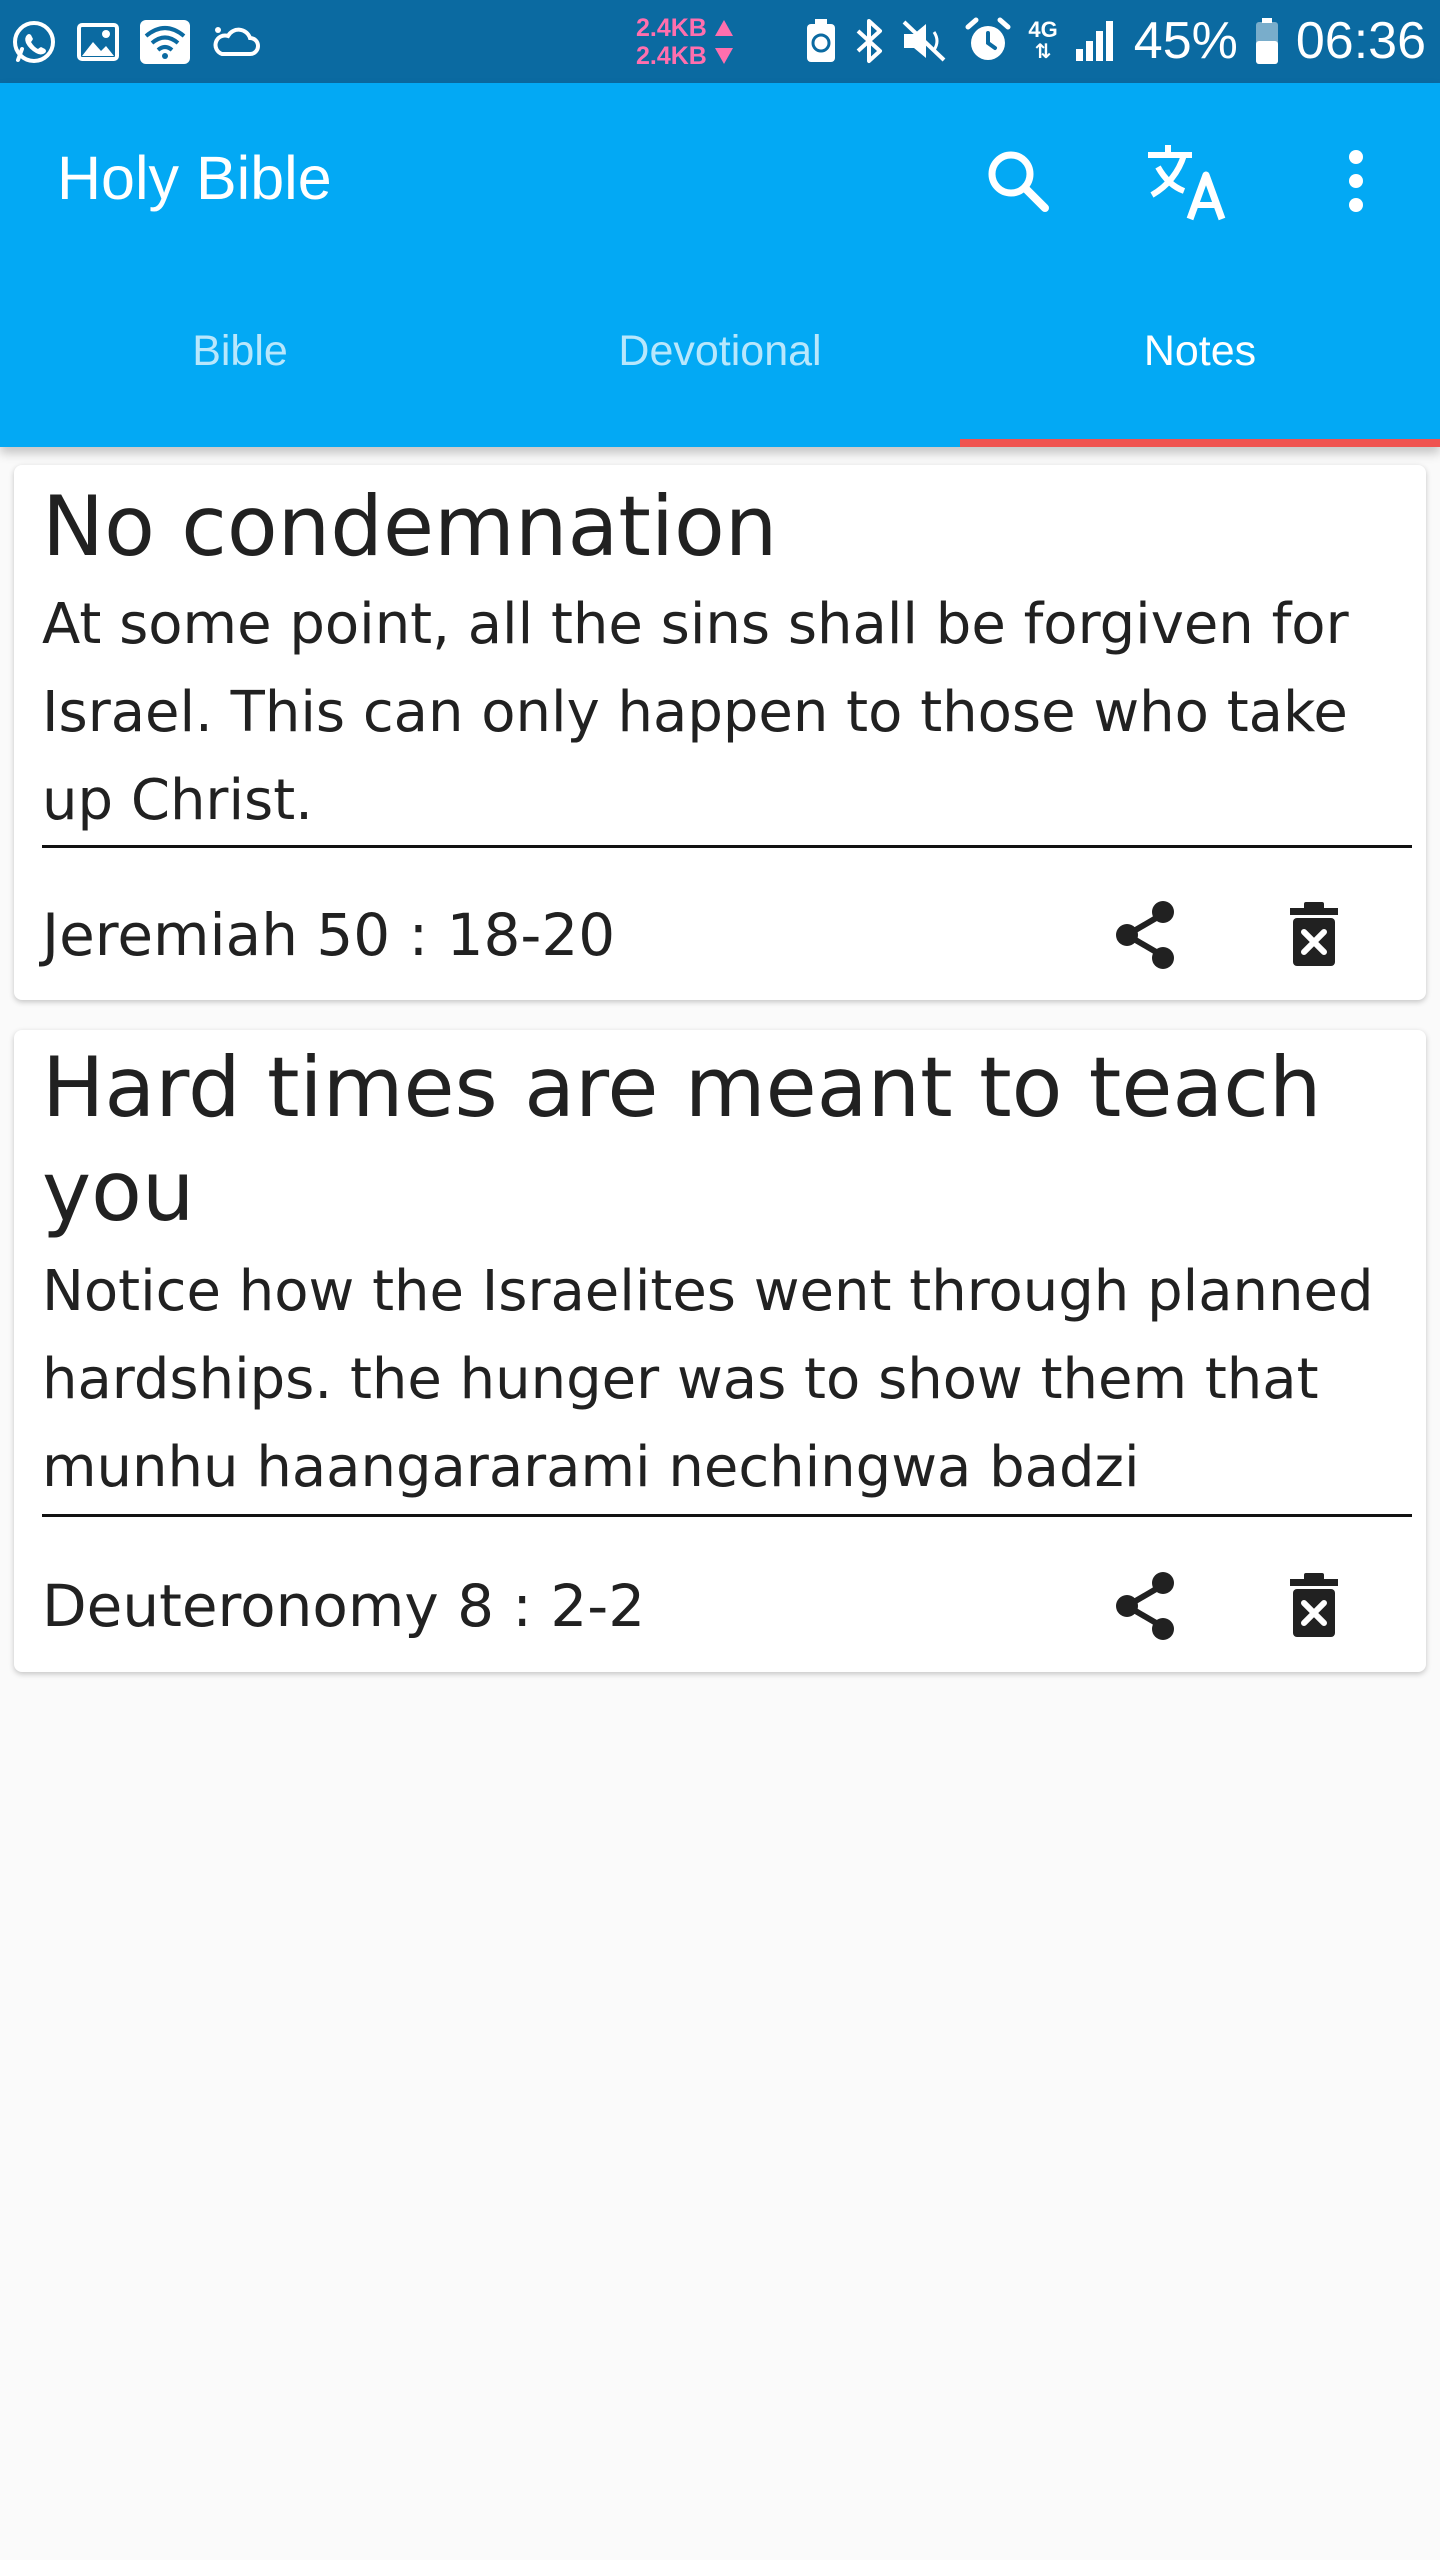  Describe the element at coordinates (34, 42) in the screenshot. I see `whatsapp-icon` at that location.